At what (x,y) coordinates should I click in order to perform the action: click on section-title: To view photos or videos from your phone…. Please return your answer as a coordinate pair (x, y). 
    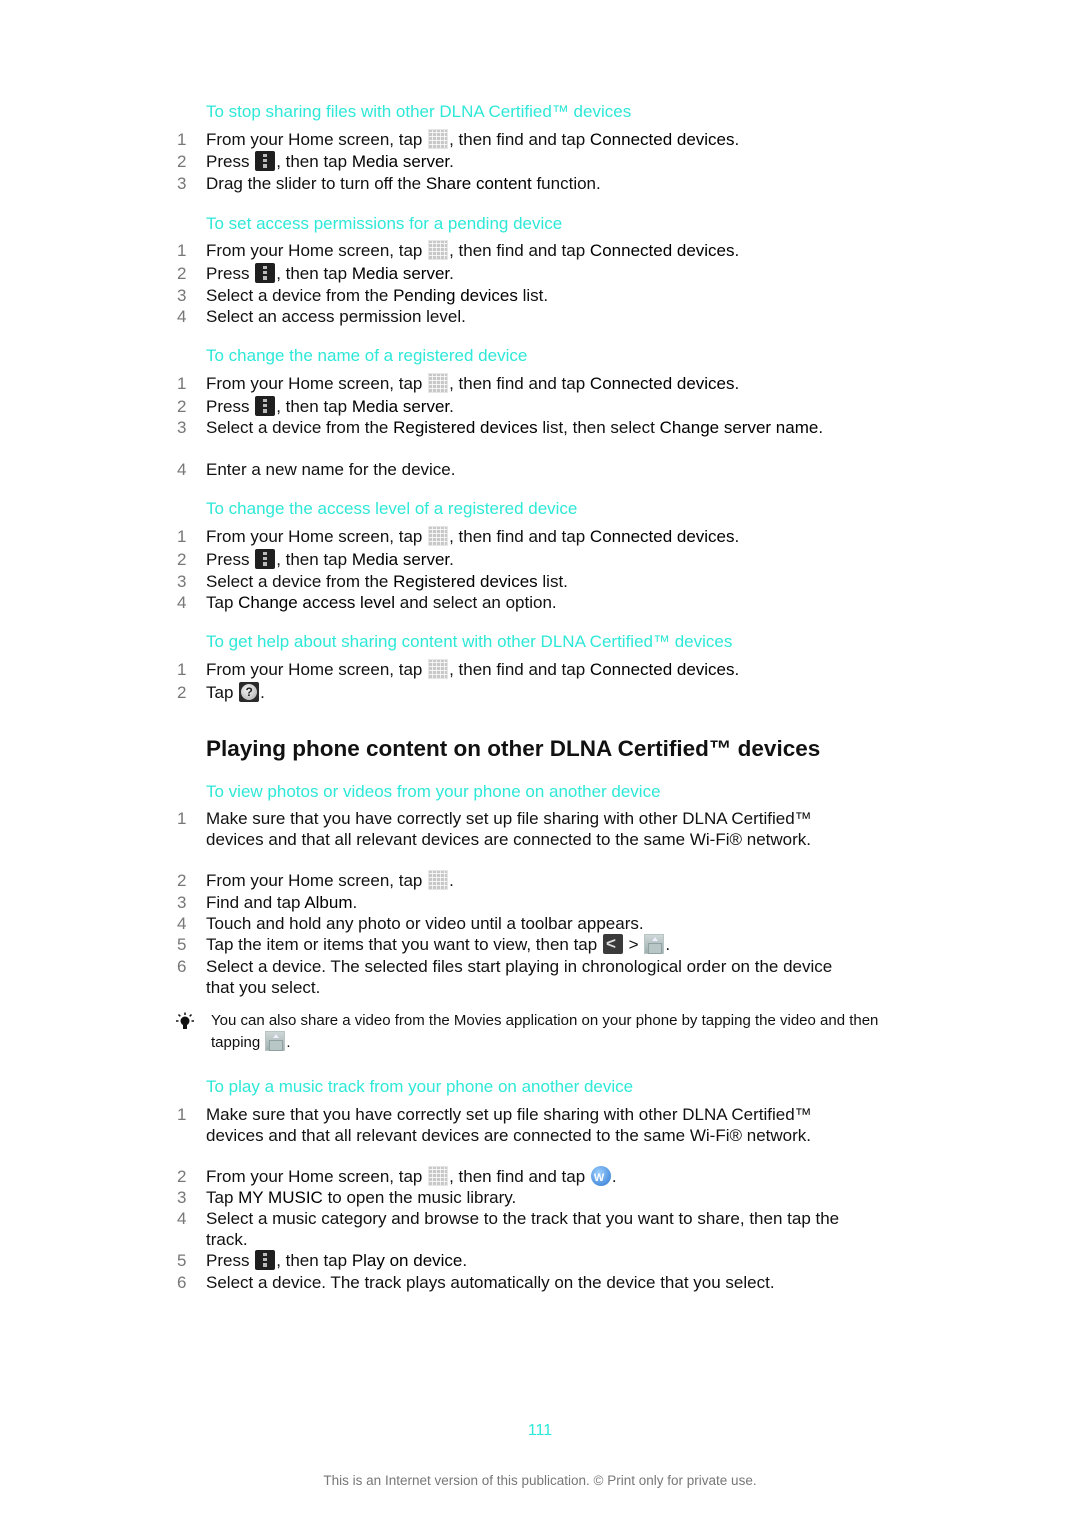
    Looking at the image, I should click on (433, 791).